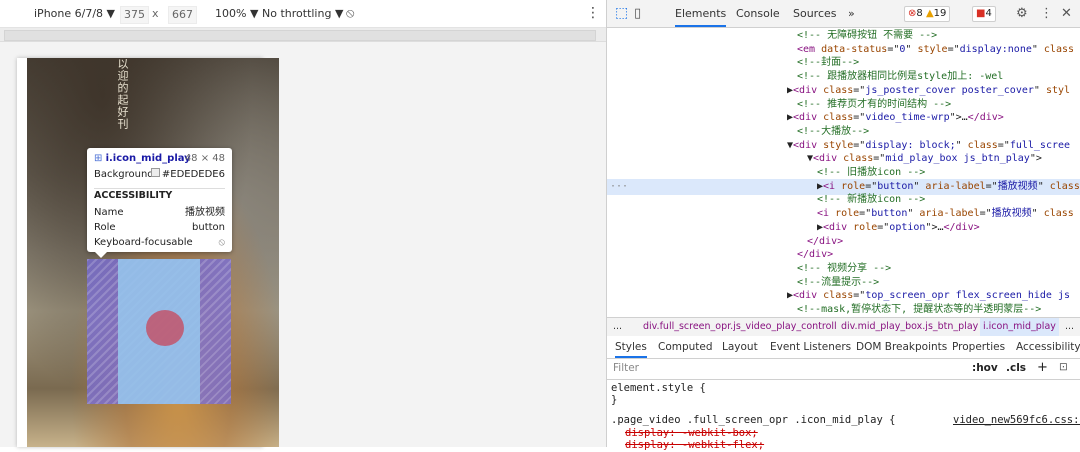 The image size is (1080, 452). I want to click on tab-elements: Elements, so click(701, 13).